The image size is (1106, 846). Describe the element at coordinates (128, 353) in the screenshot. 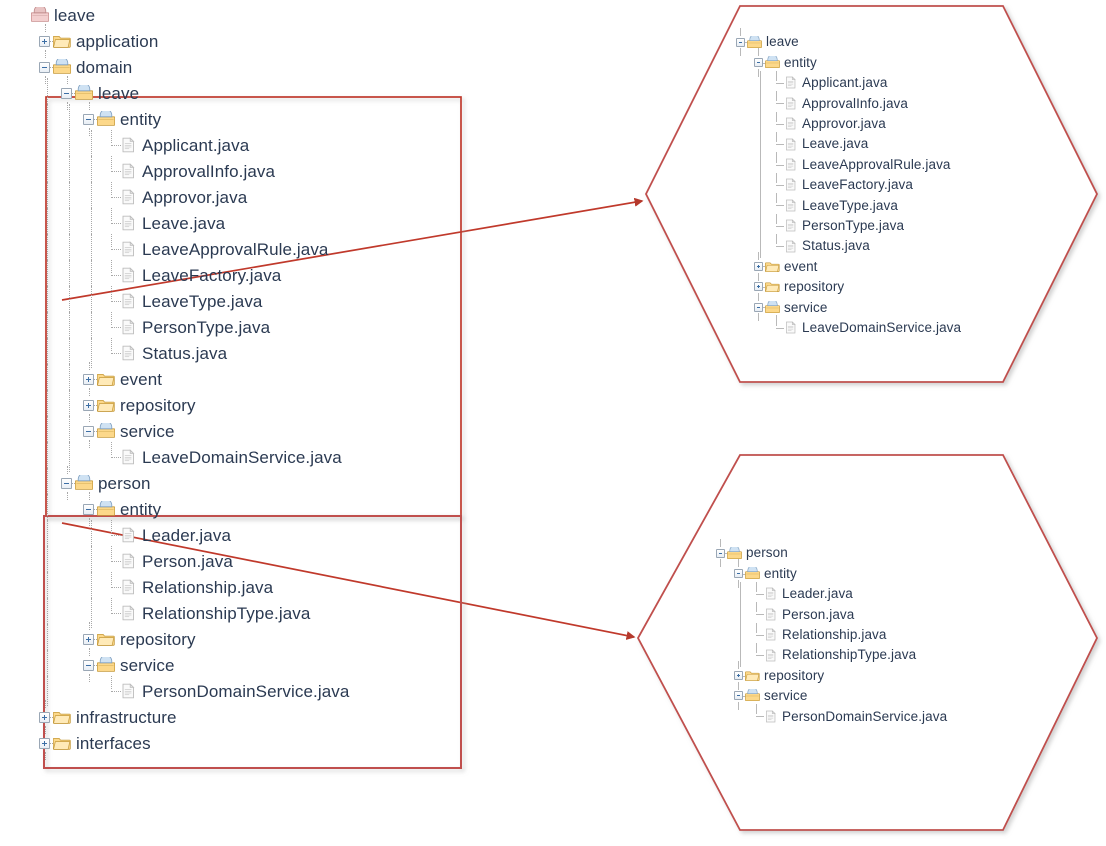

I see `java-file-icon` at that location.